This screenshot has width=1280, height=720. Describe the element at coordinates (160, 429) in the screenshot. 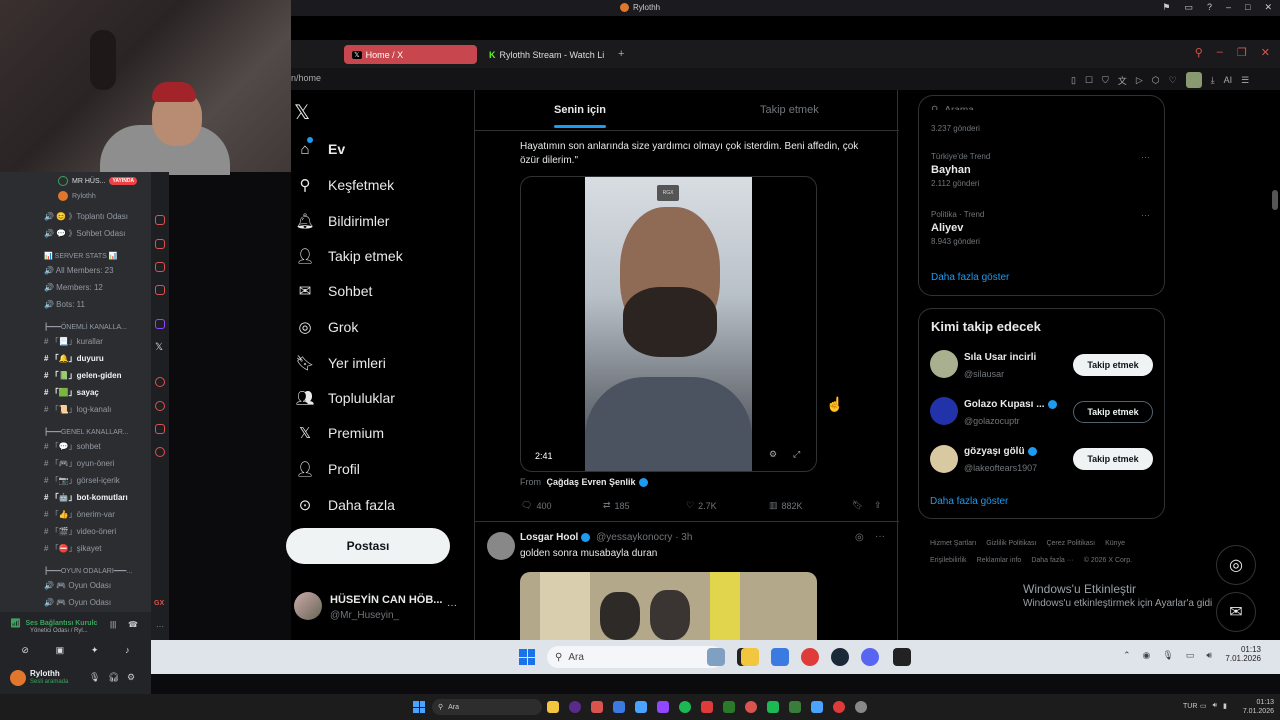

I see `pin-icon` at that location.